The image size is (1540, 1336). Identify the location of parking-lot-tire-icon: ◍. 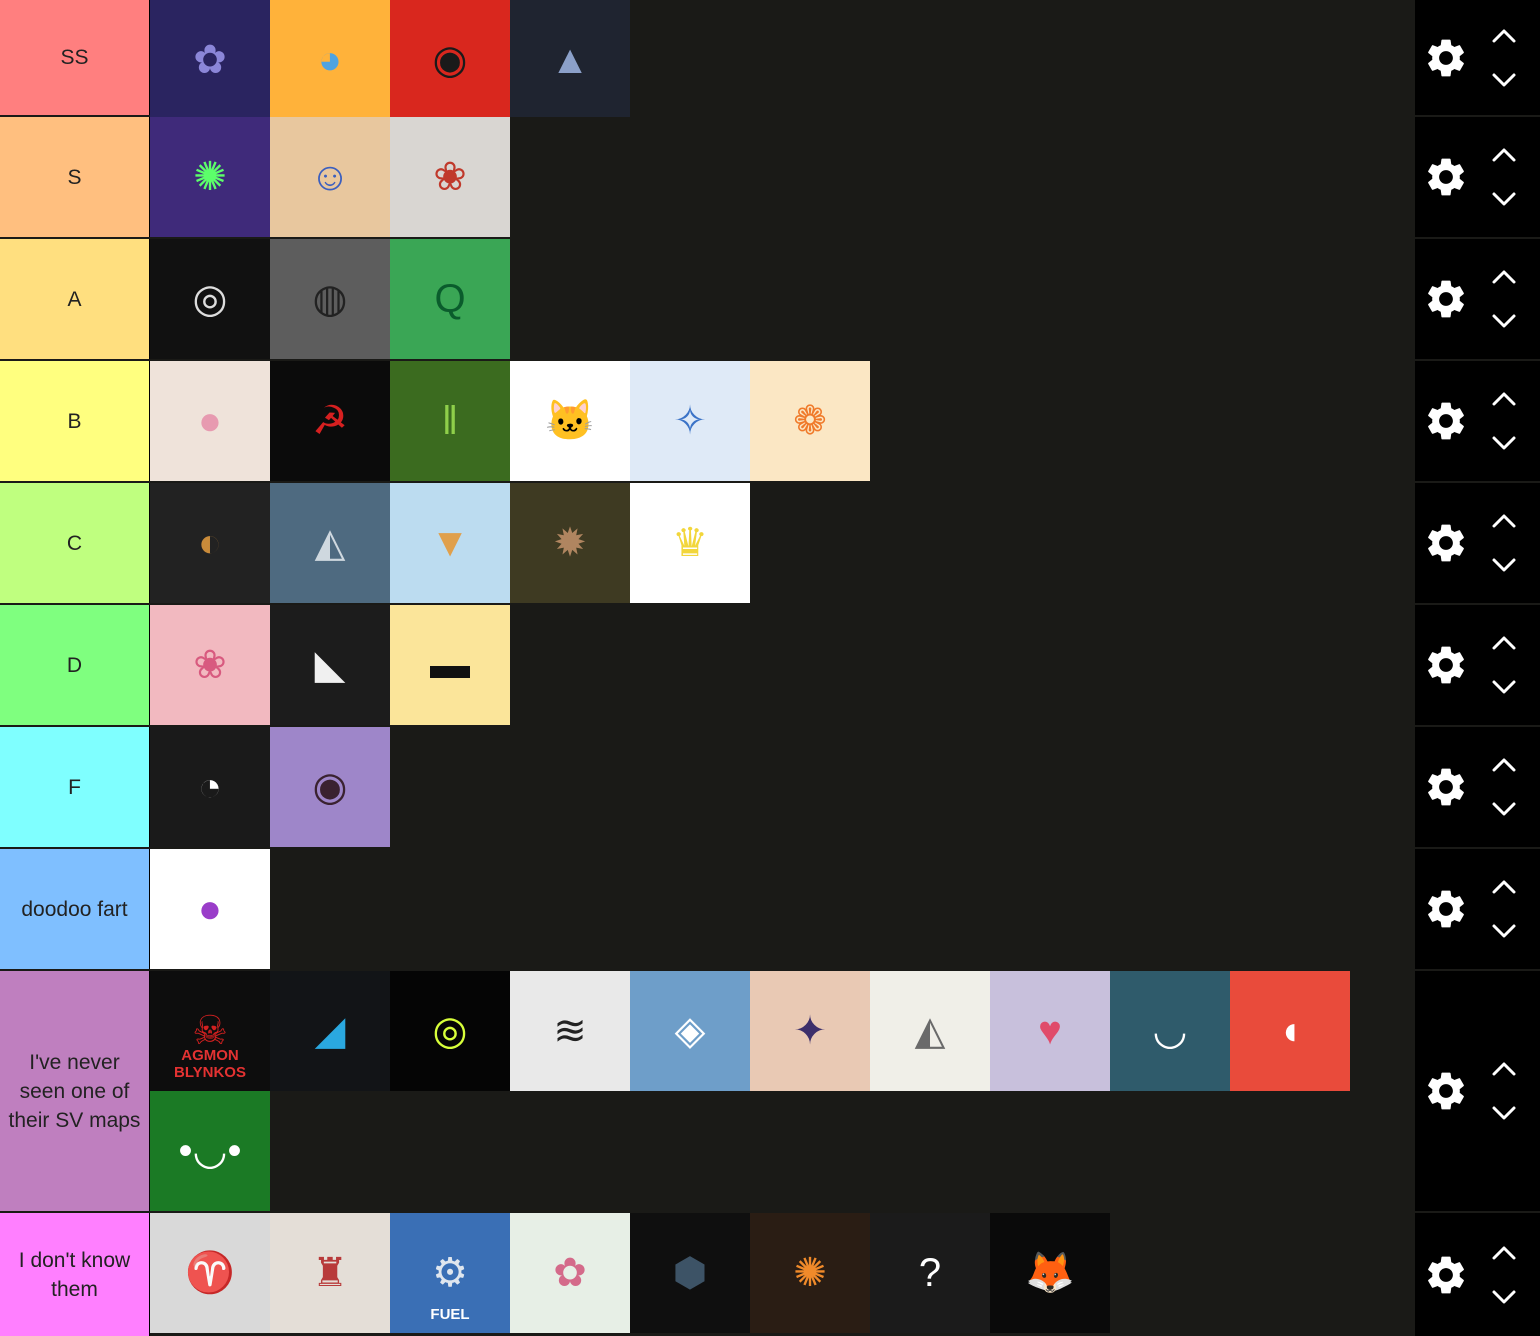
(330, 299).